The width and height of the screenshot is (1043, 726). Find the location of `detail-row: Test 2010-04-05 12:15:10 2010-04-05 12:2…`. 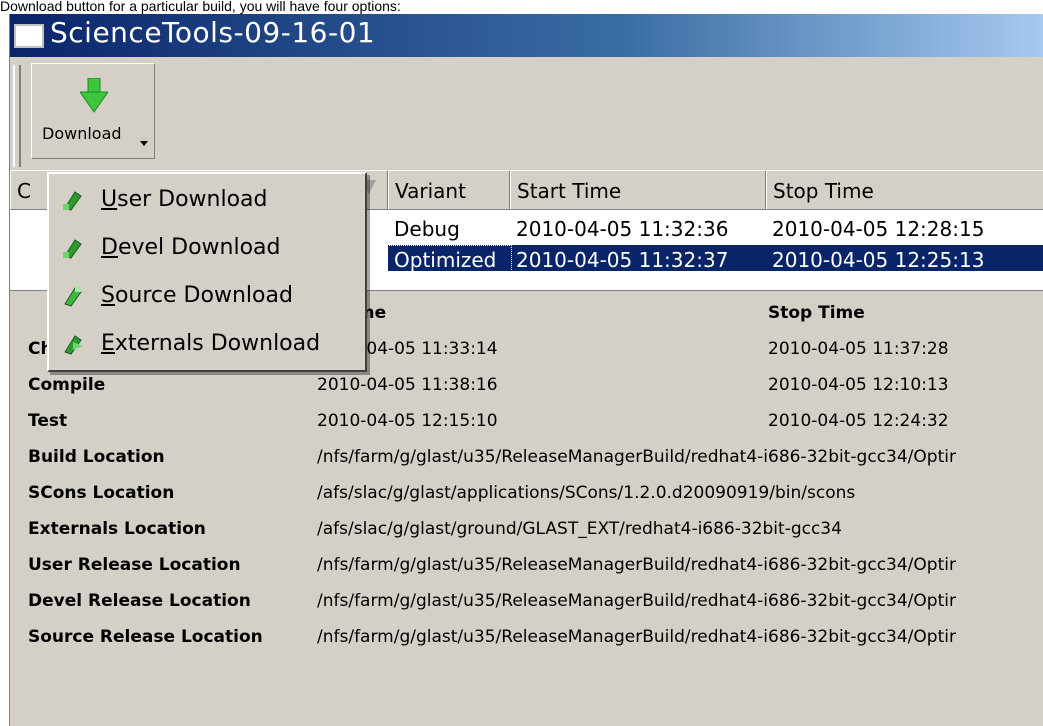

detail-row: Test 2010-04-05 12:15:10 2010-04-05 12:2… is located at coordinates (526, 421).